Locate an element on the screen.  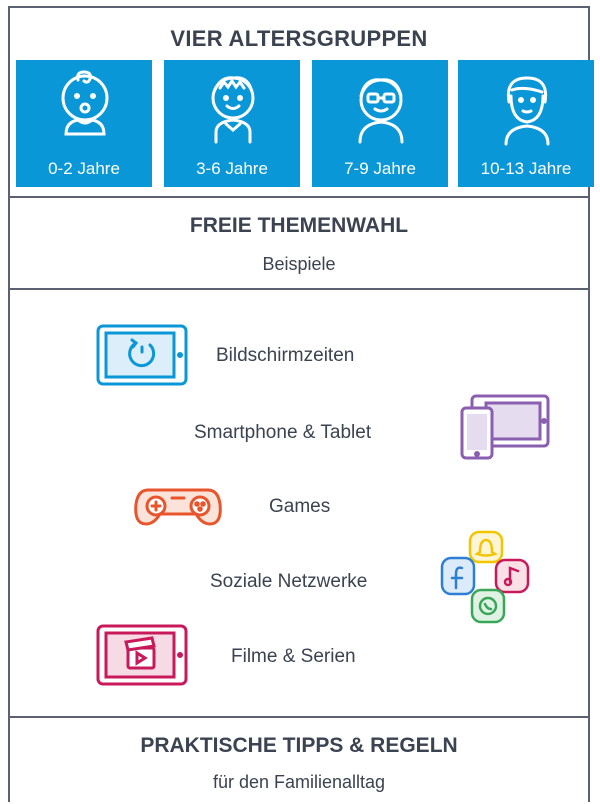
age-card-7-9: 7-9 Jahre is located at coordinates (380, 123).